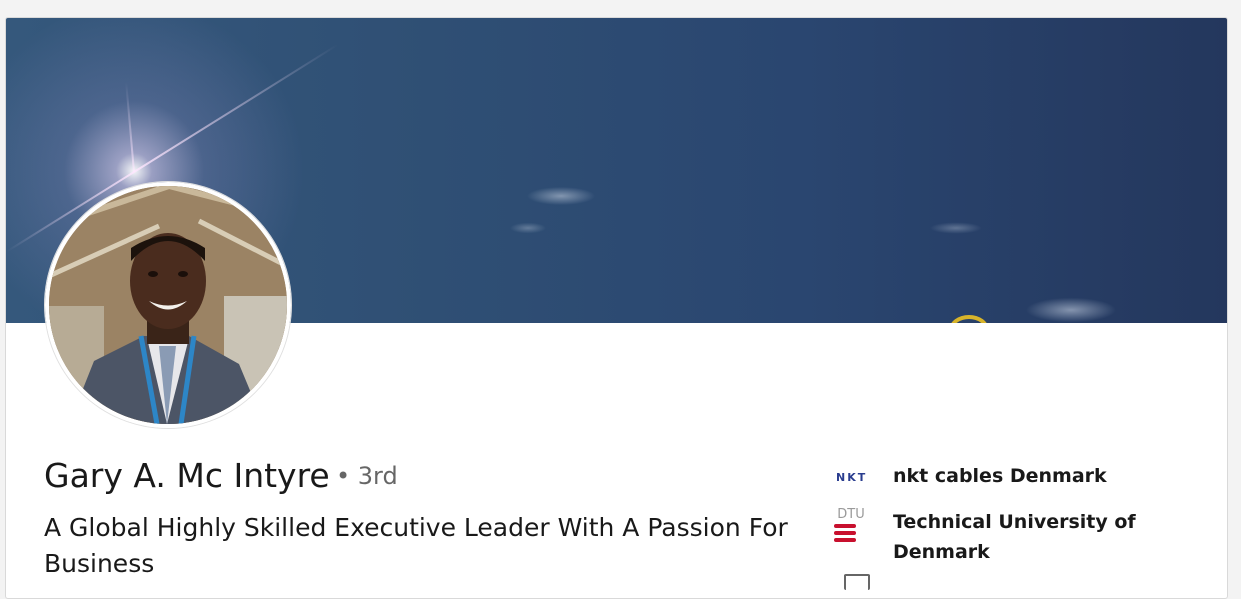 Image resolution: width=1241 pixels, height=599 pixels. I want to click on profile-name: Gary A. Mc Intyre, so click(187, 475).